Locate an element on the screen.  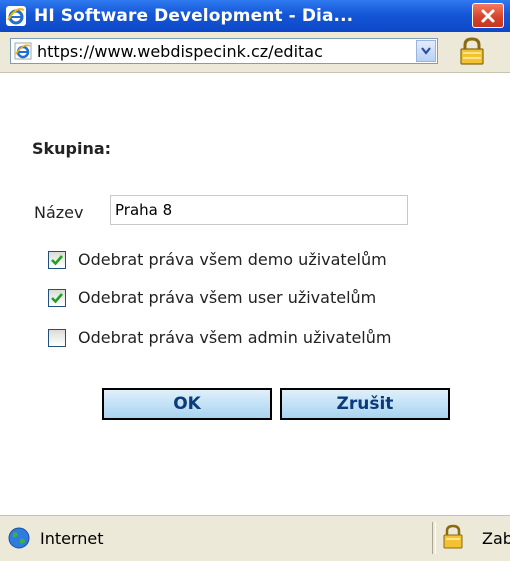
url-text: https://www.webdispecink.cz/editac is located at coordinates (180, 51).